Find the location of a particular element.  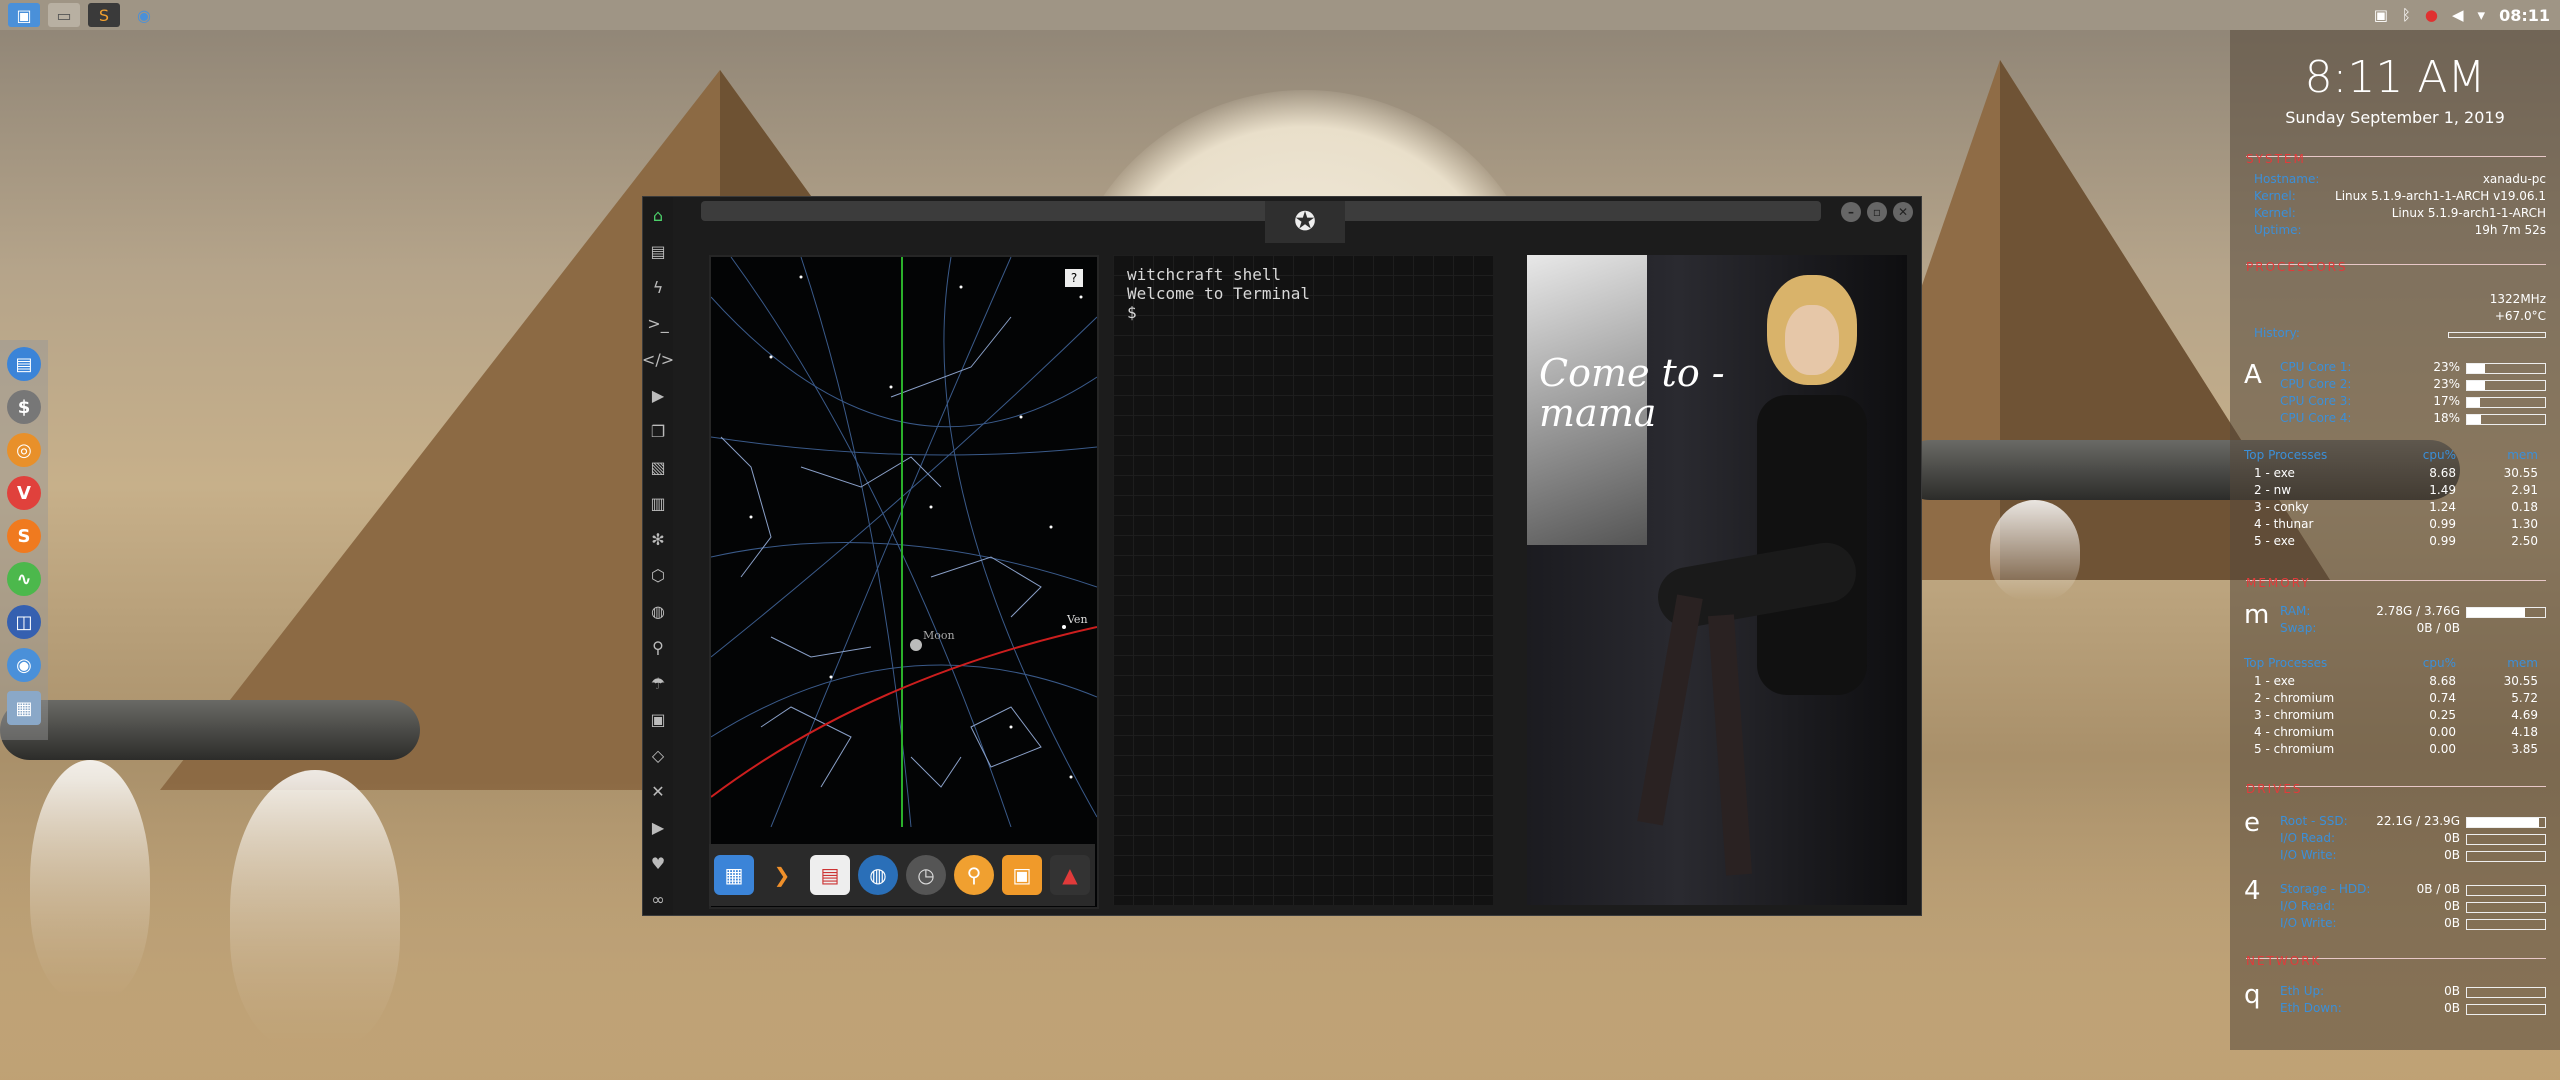

bike-icon: ∞ is located at coordinates (658, 899).